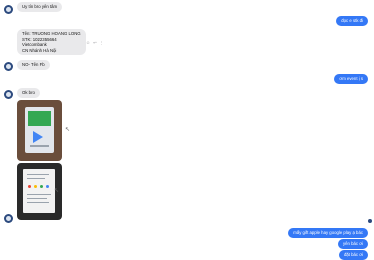 Image resolution: width=374 pixels, height=260 pixels. What do you see at coordinates (38, 137) in the screenshot?
I see `play-logo-icon` at bounding box center [38, 137].